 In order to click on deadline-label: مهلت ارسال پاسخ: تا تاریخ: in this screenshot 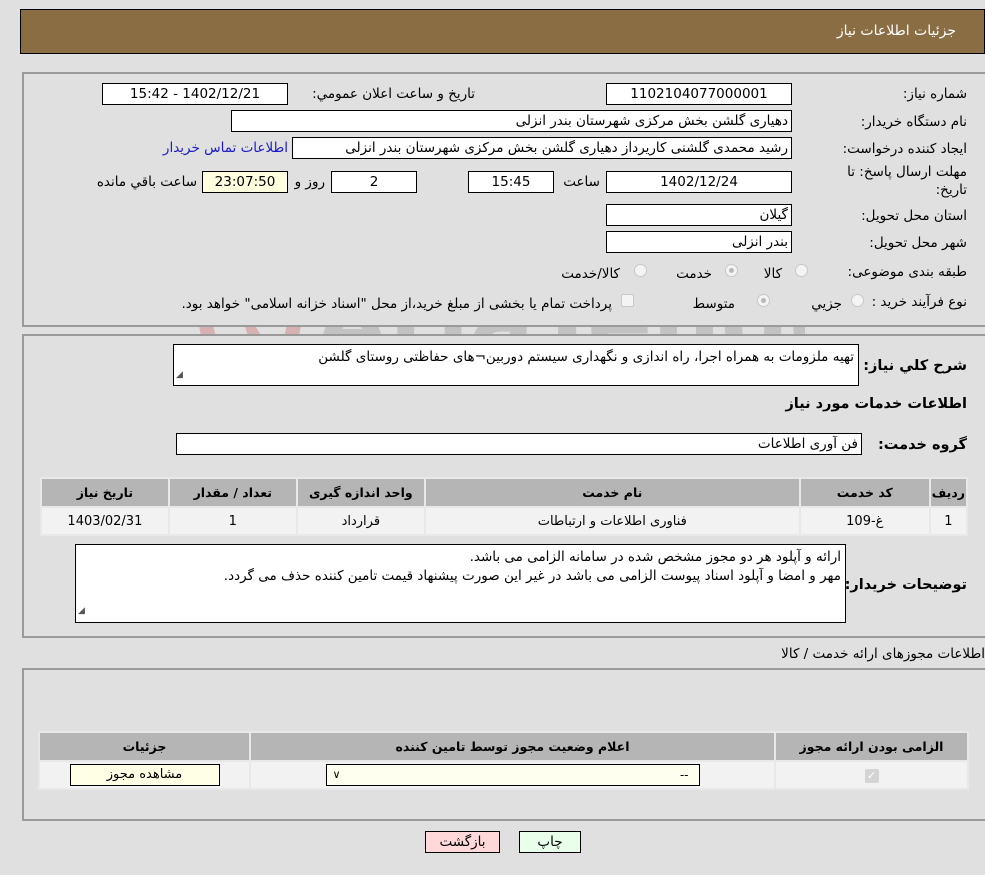, I will do `click(907, 181)`.